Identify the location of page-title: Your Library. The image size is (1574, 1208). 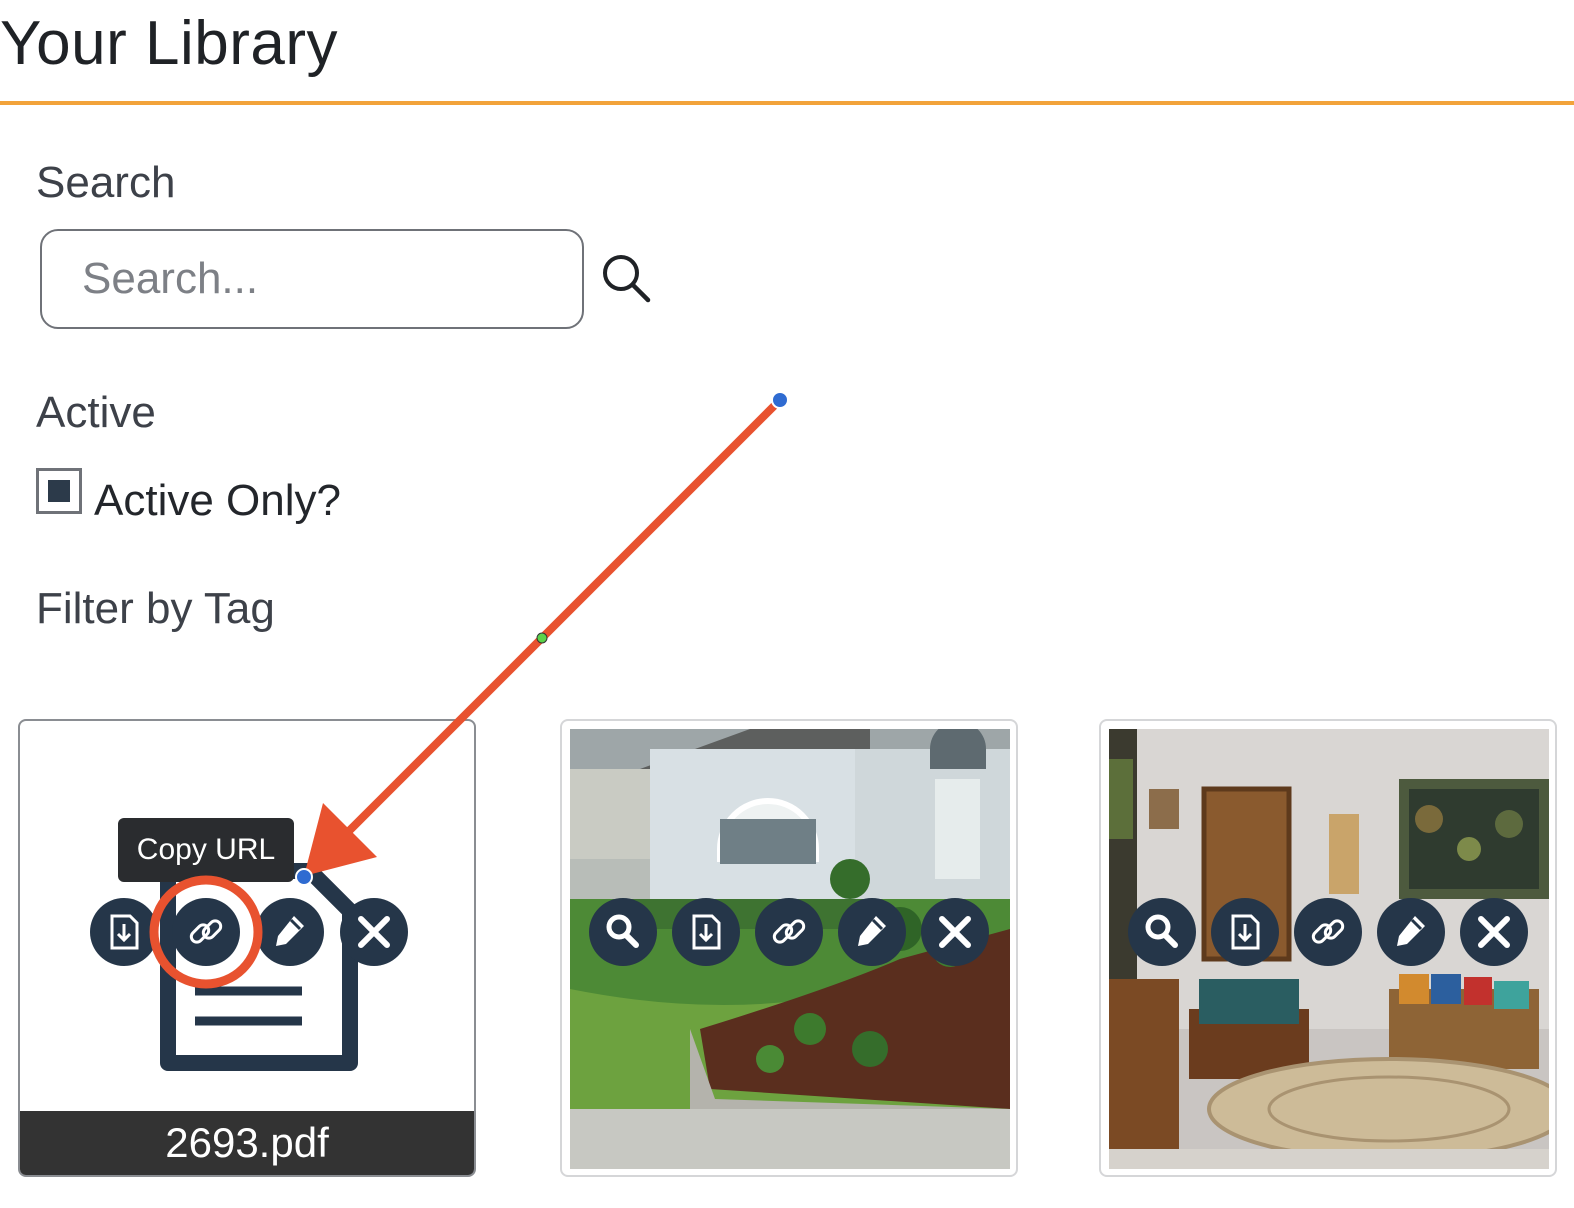
(169, 43).